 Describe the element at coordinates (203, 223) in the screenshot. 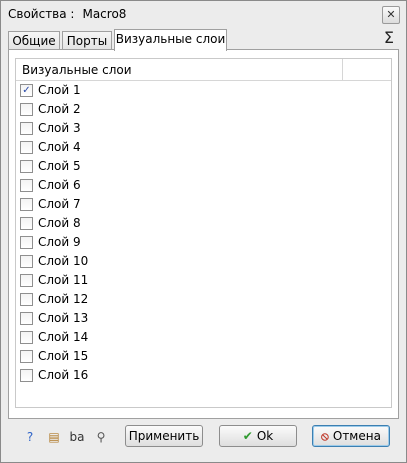

I see `layer-row: Слой 8` at that location.